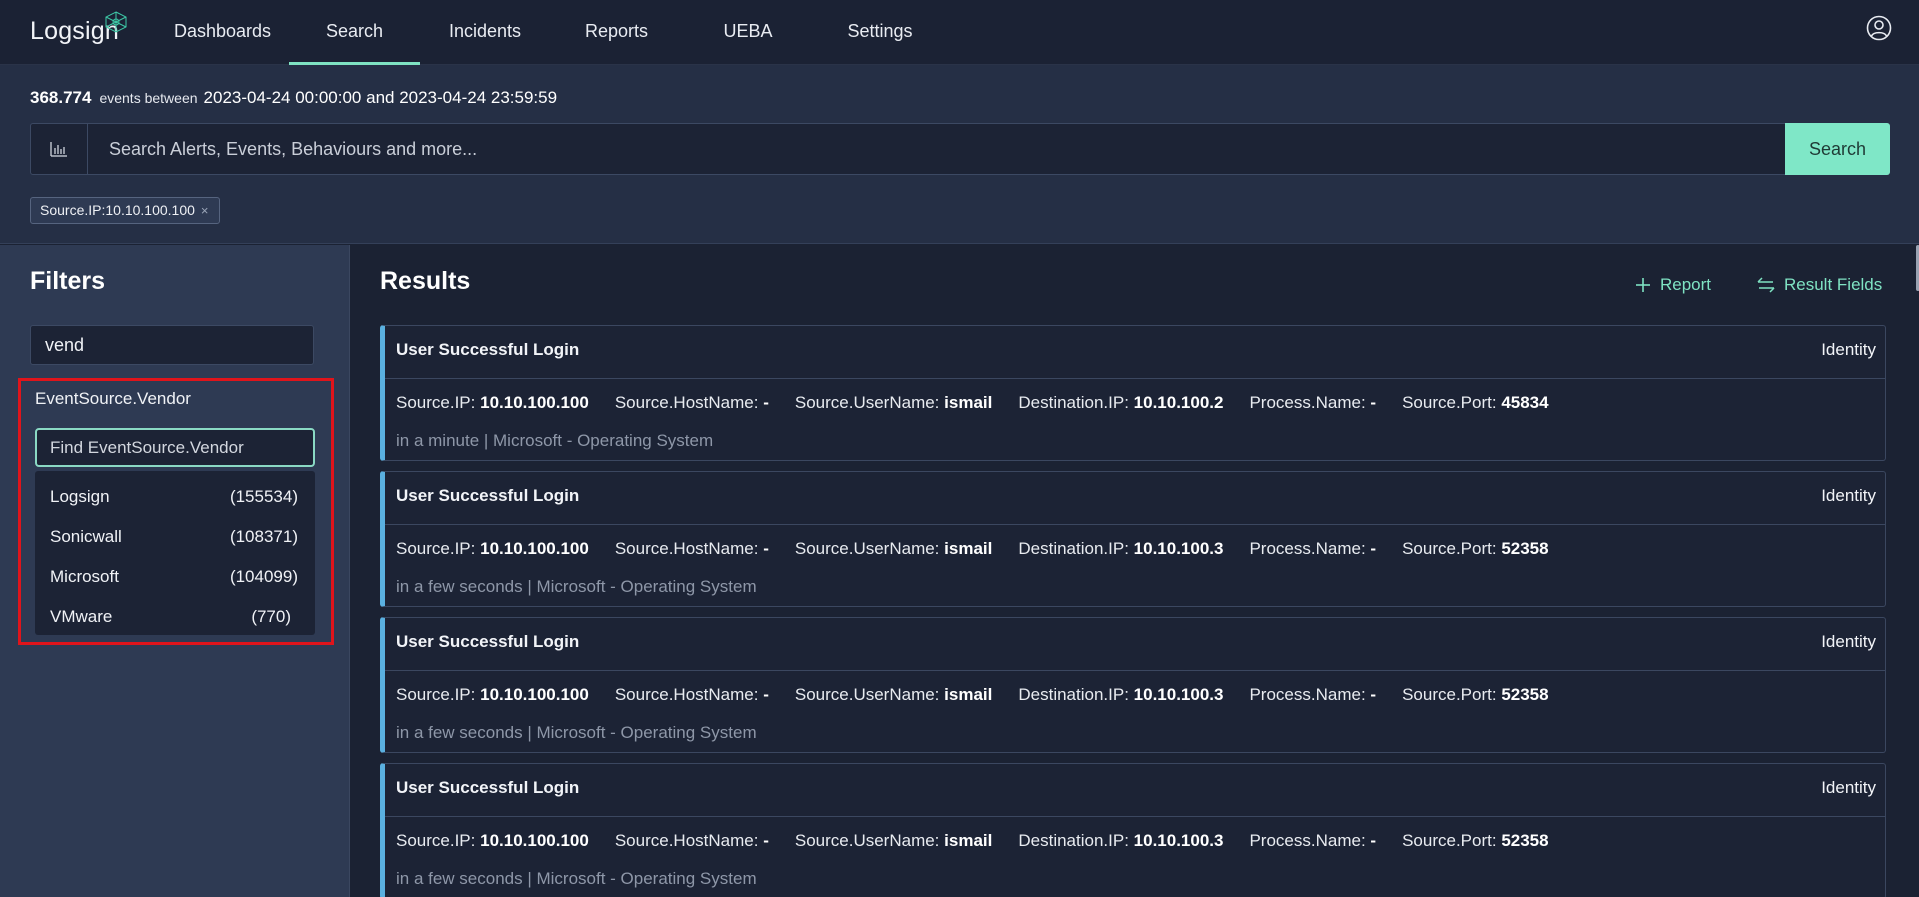 Image resolution: width=1919 pixels, height=897 pixels. I want to click on vendor-count: (770), so click(271, 616).